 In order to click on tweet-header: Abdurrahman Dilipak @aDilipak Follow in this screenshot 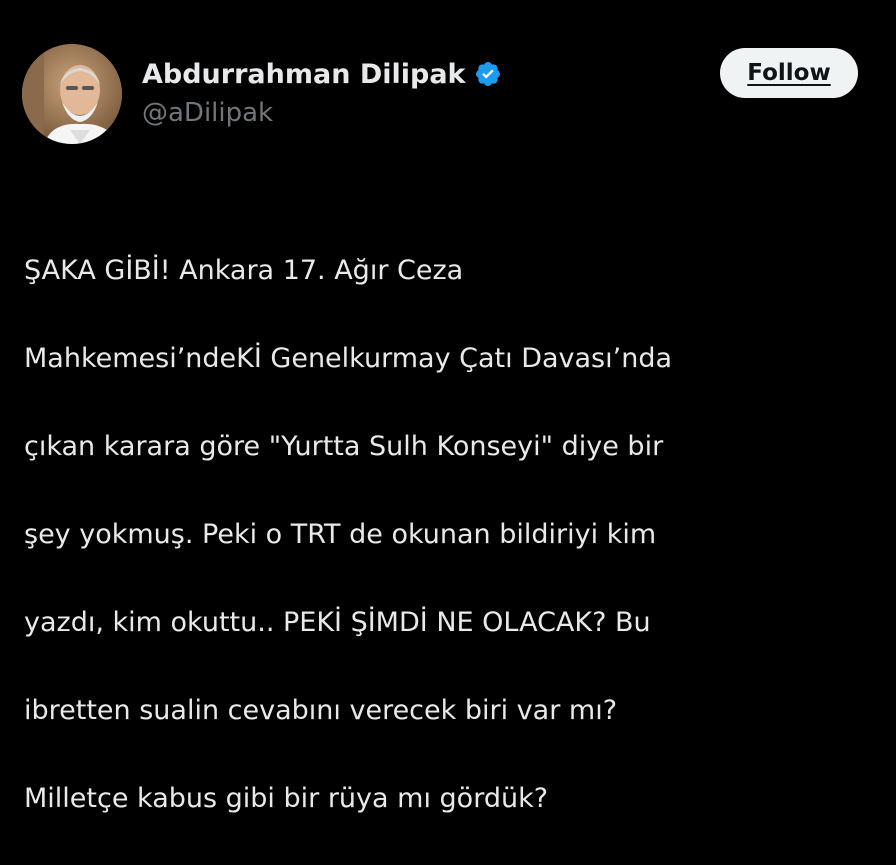, I will do `click(447, 96)`.